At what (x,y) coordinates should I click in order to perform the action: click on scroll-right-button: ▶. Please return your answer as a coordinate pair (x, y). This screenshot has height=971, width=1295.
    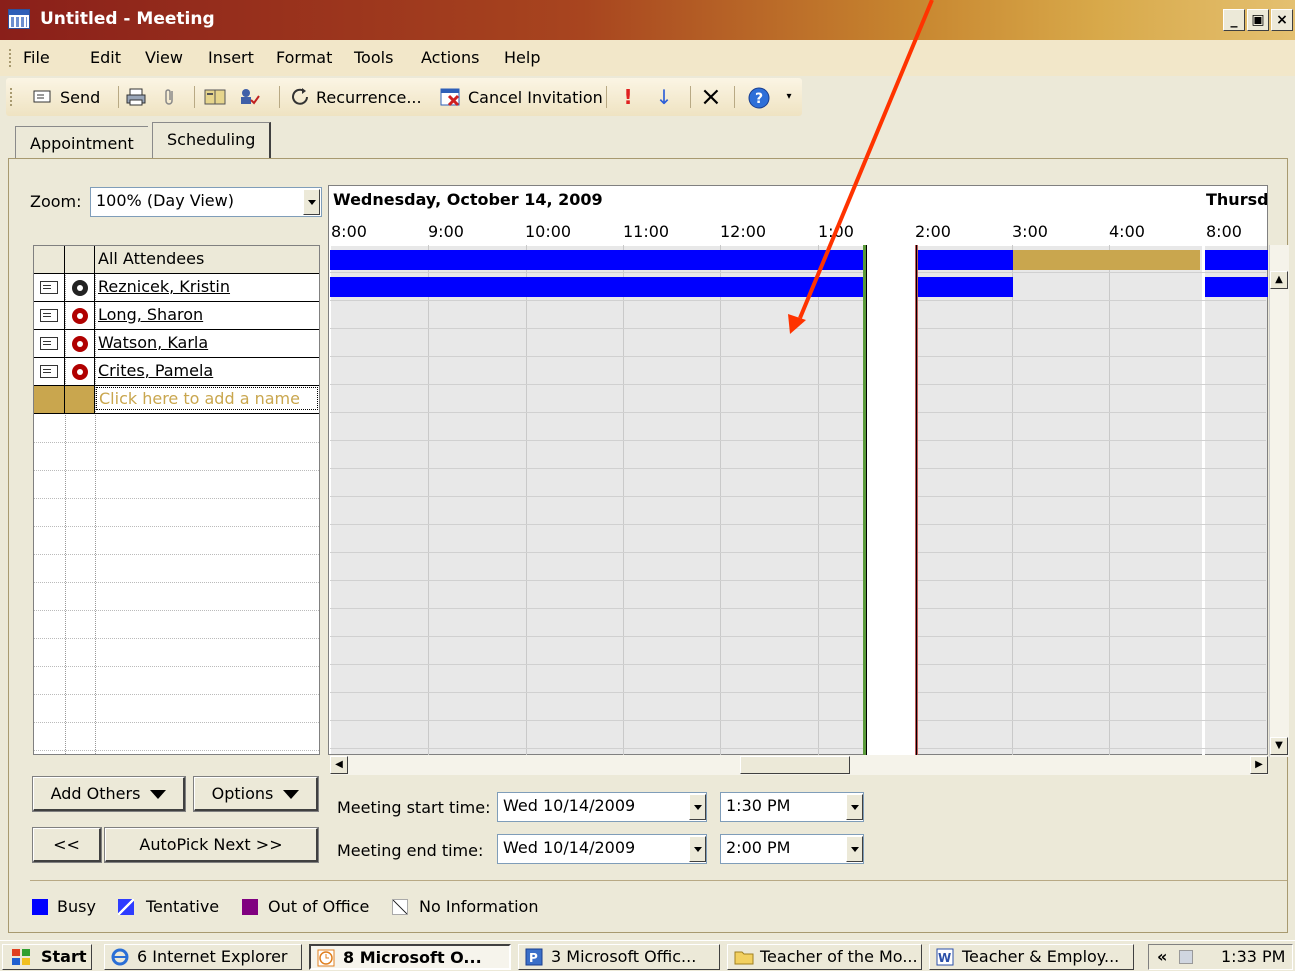
    Looking at the image, I should click on (1259, 765).